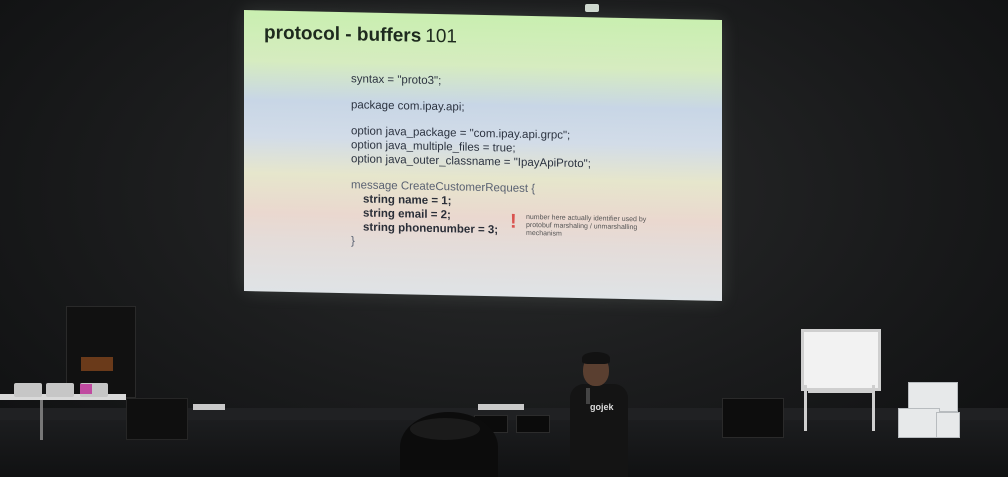 The image size is (1008, 477). What do you see at coordinates (41, 420) in the screenshot?
I see `desk-leg` at bounding box center [41, 420].